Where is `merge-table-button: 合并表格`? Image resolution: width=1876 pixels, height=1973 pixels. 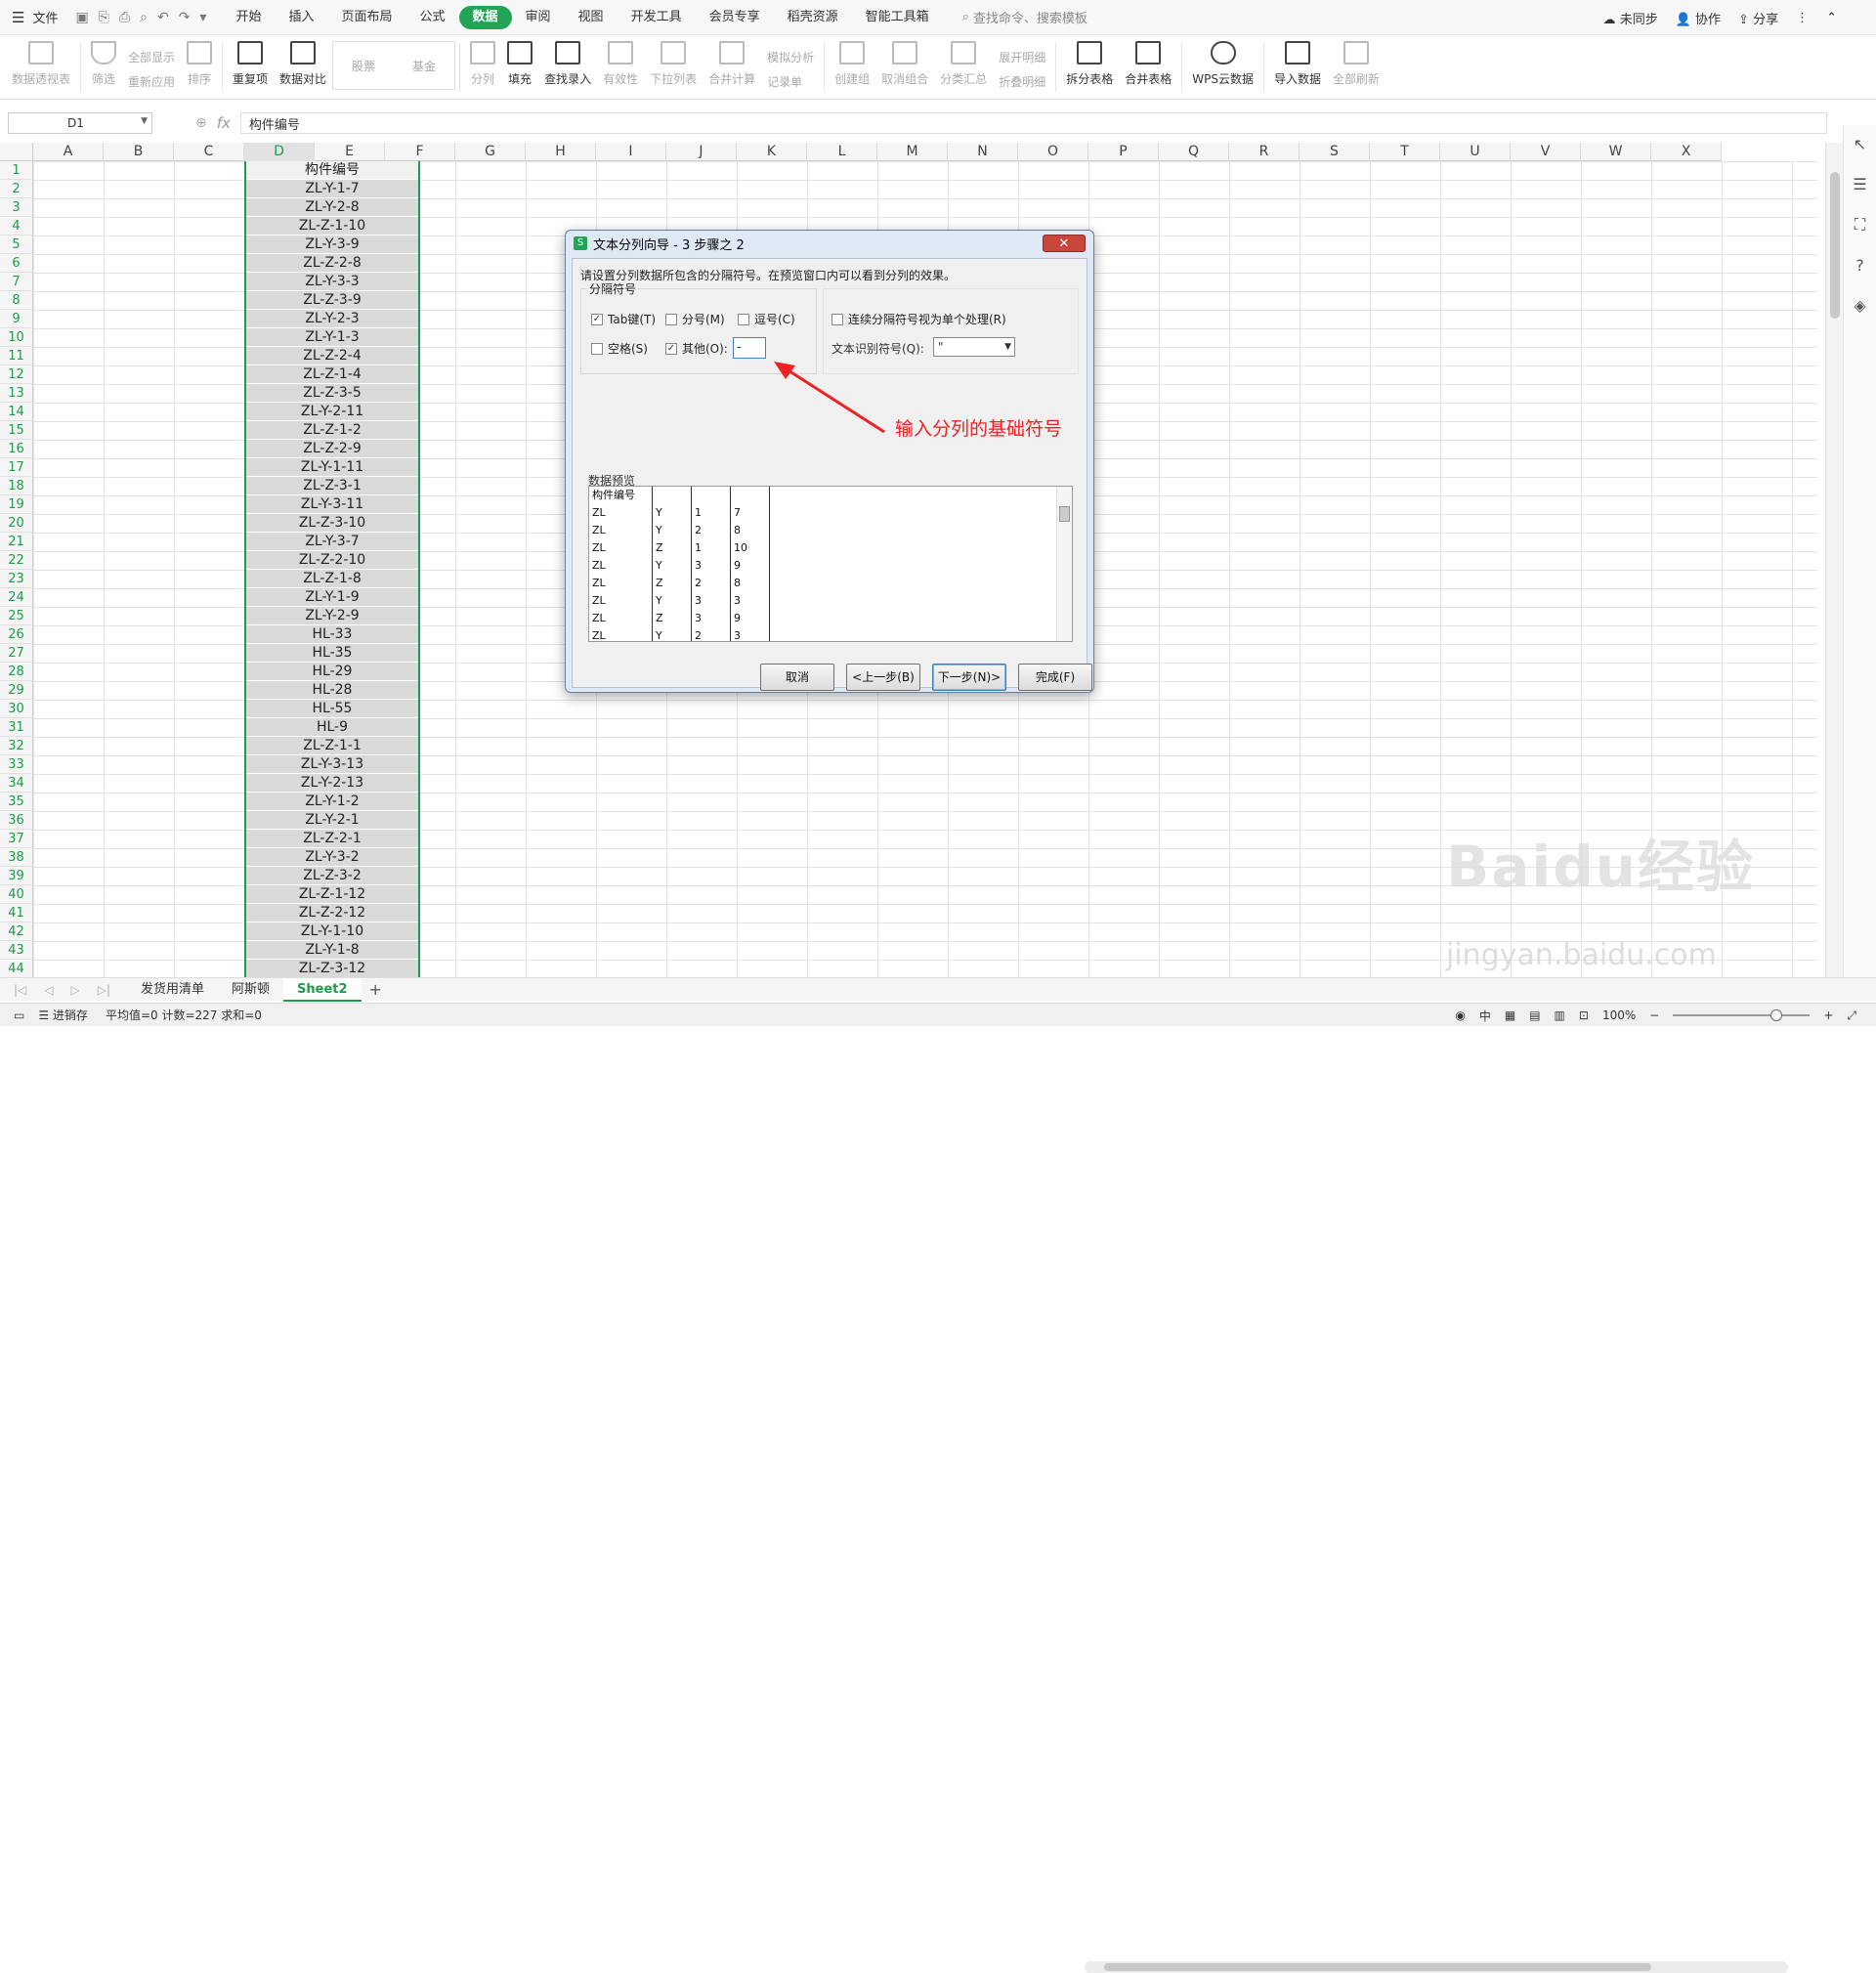
merge-table-button: 合并表格 is located at coordinates (1148, 65).